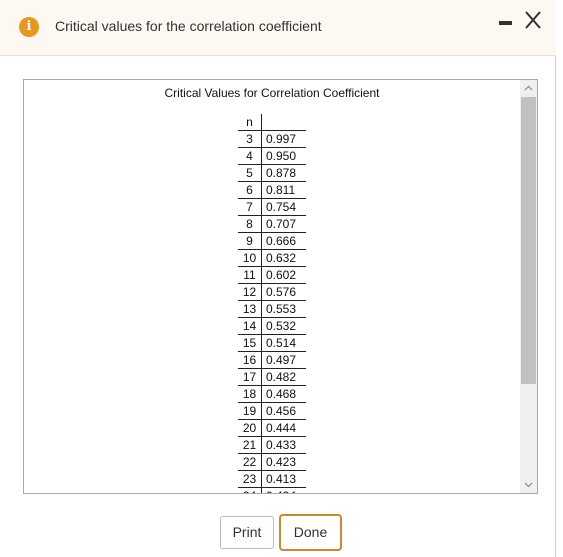  What do you see at coordinates (528, 240) in the screenshot?
I see `scrollbar-thumb` at bounding box center [528, 240].